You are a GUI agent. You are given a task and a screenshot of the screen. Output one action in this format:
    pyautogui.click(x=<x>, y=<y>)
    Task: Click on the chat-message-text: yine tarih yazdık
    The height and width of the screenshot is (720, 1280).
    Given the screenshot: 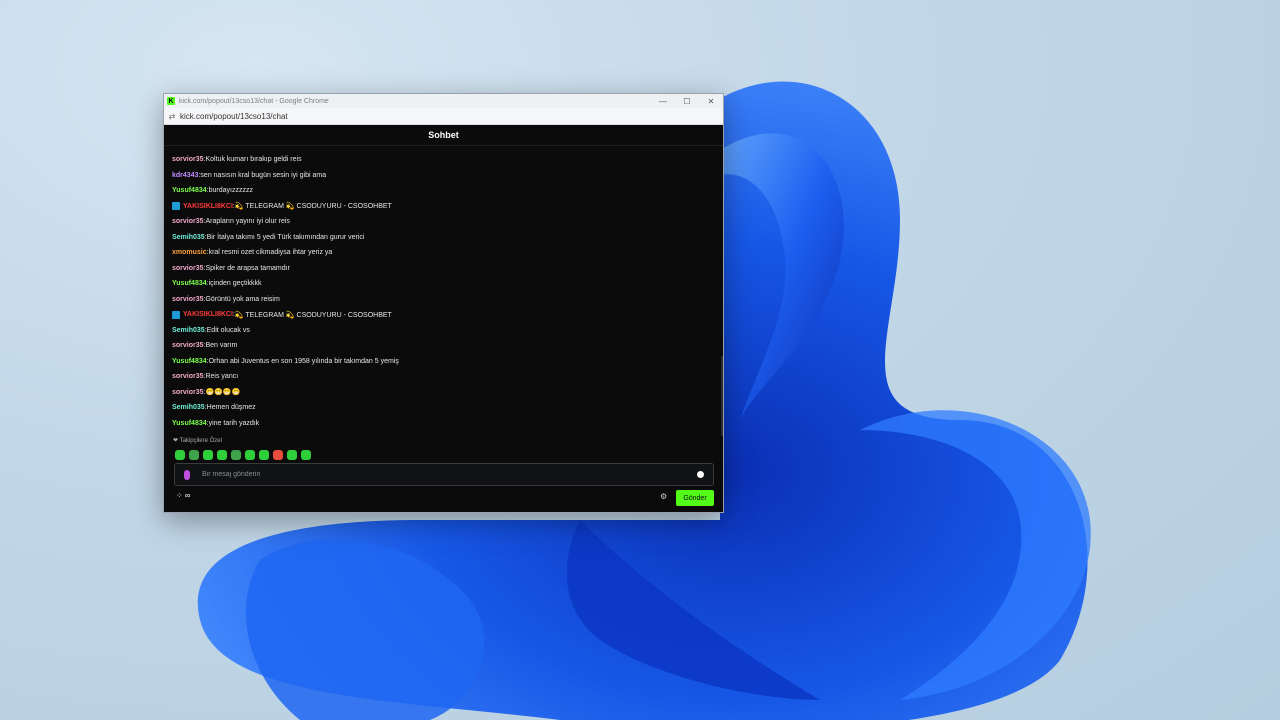 What is the action you would take?
    pyautogui.click(x=234, y=423)
    